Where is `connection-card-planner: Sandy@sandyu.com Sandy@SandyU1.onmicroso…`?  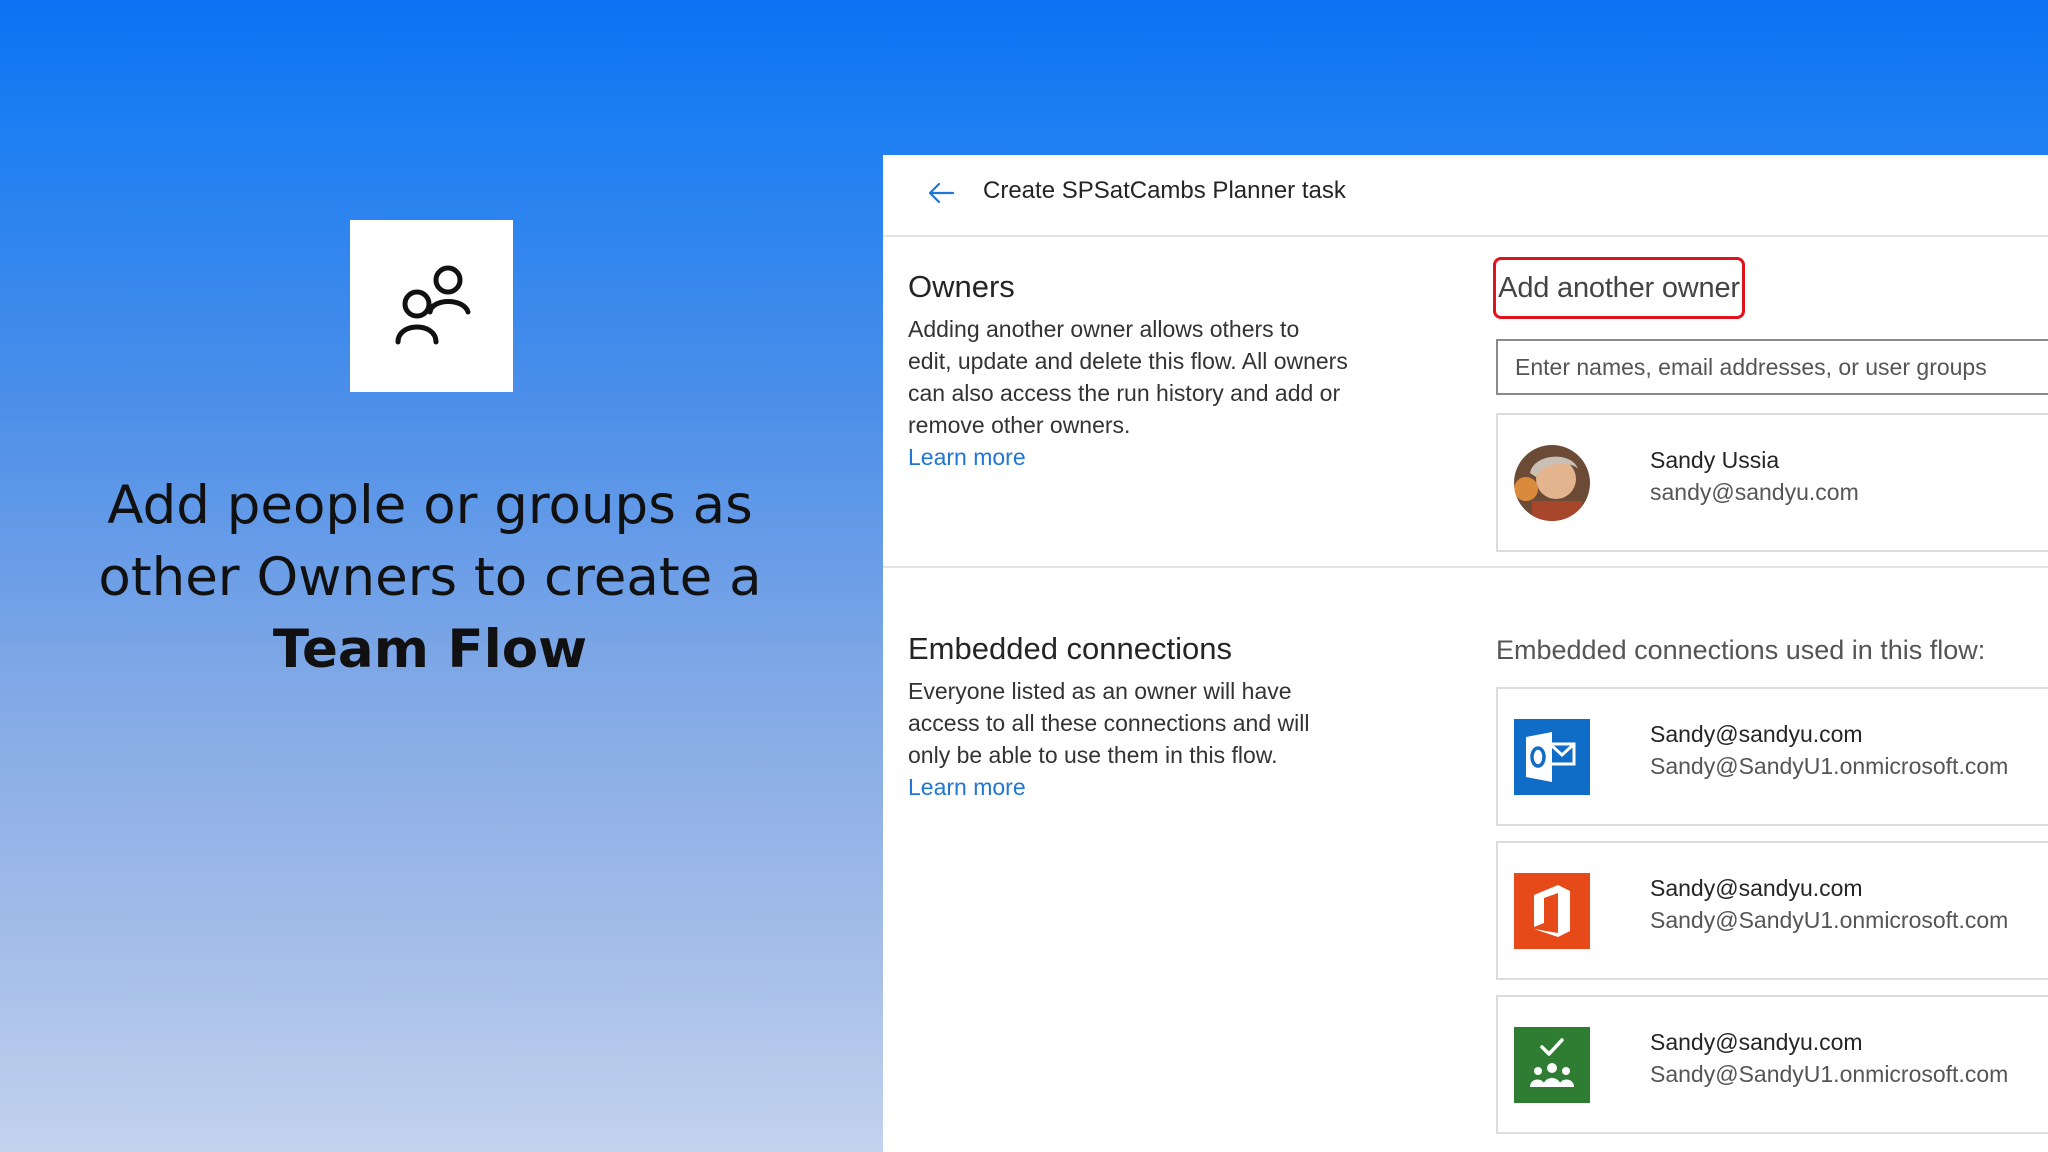
connection-card-planner: Sandy@sandyu.com Sandy@SandyU1.onmicroso… is located at coordinates (1772, 1064).